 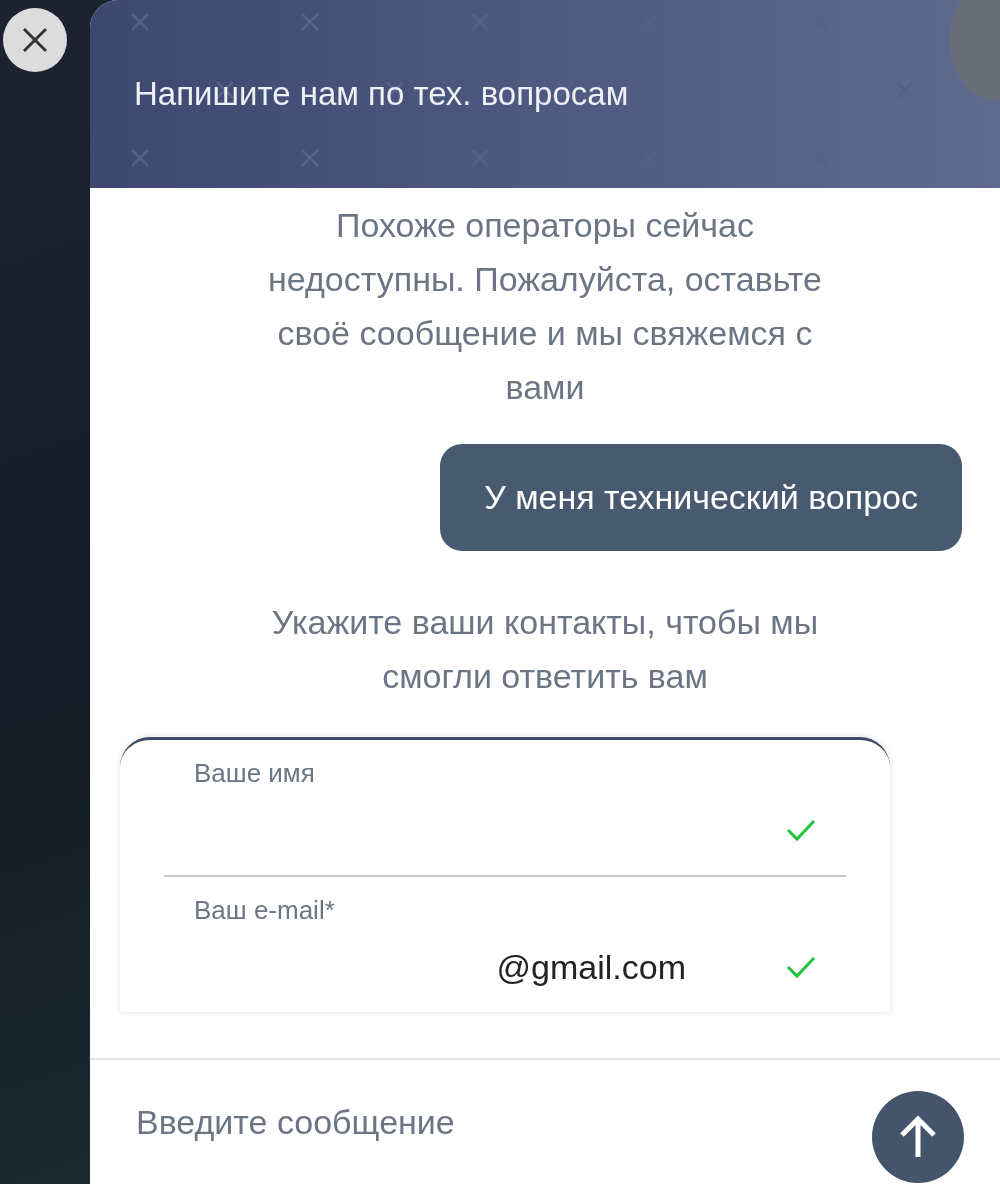 I want to click on field-label: Ваш e-mail*, so click(x=264, y=910).